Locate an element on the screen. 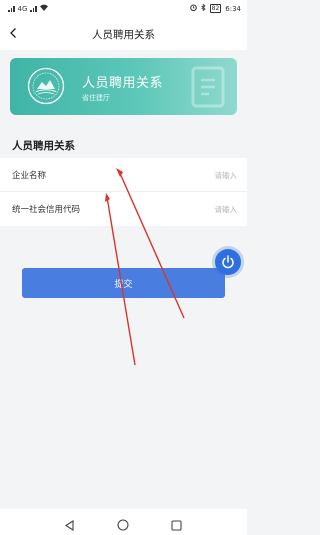 This screenshot has width=320, height=535. credit-code-label: 统一社会信用代码 is located at coordinates (46, 210).